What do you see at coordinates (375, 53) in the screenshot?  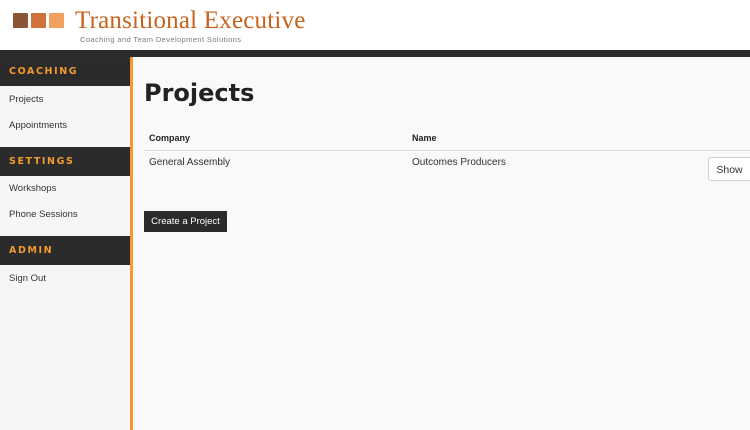 I see `top-divider-bar` at bounding box center [375, 53].